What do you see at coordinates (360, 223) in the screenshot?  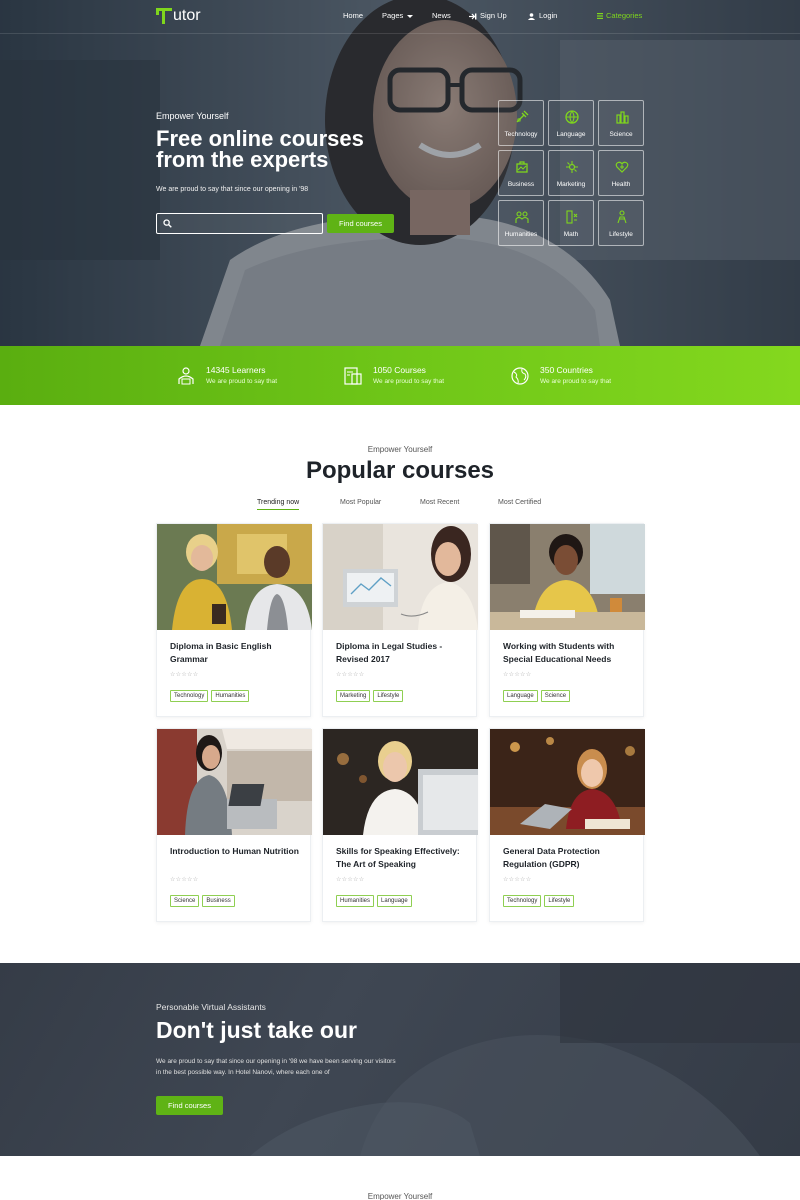 I see `find-courses-button: Find courses` at bounding box center [360, 223].